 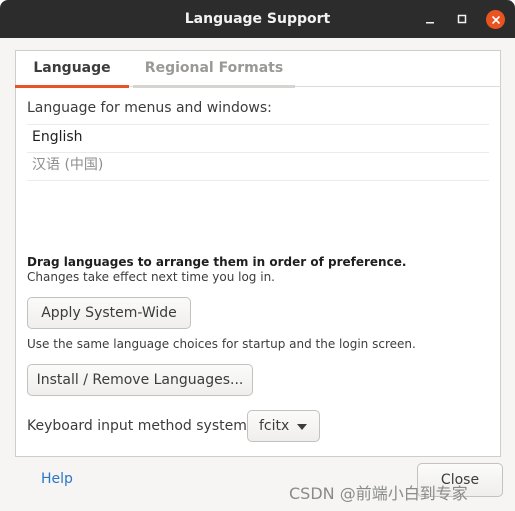 I want to click on close-window-button, so click(x=495, y=19).